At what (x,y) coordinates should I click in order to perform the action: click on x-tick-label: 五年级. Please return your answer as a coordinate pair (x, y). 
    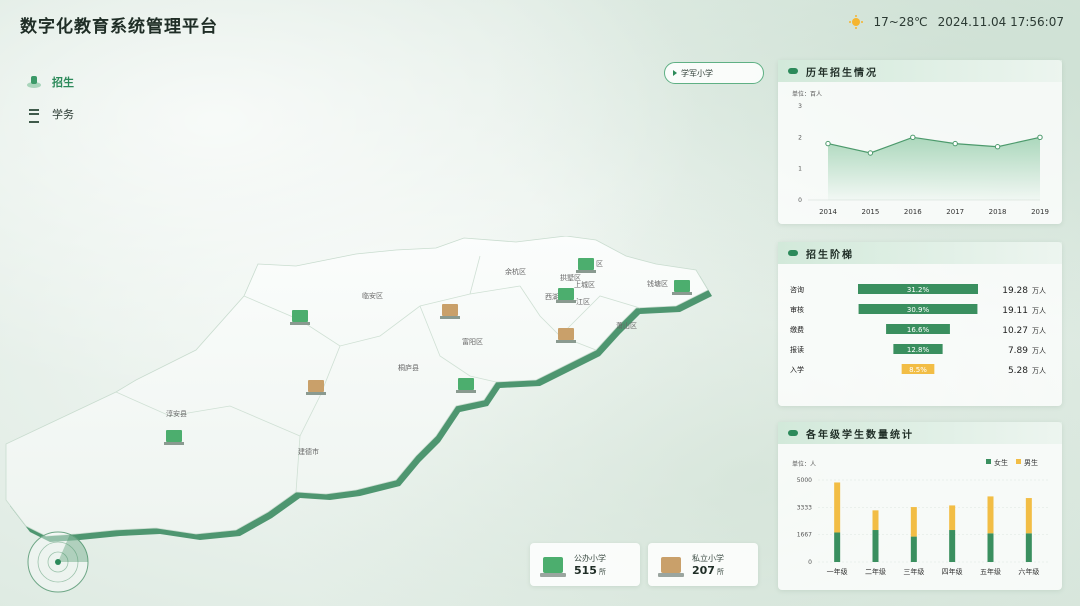
    Looking at the image, I should click on (990, 571).